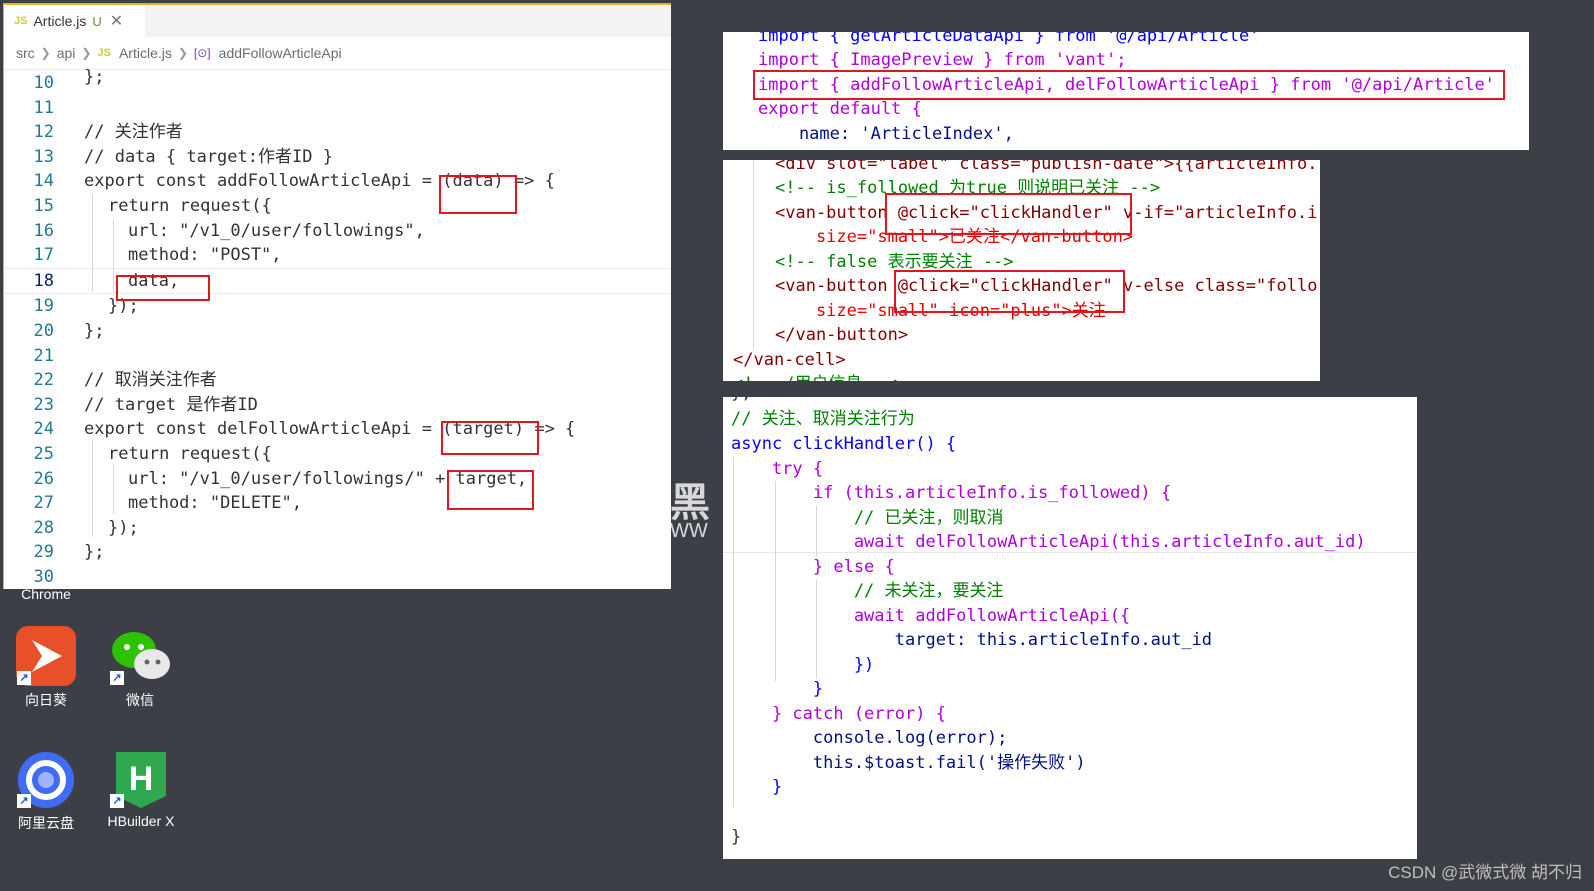 This screenshot has height=891, width=1594. I want to click on code-line: 30, so click(43, 576).